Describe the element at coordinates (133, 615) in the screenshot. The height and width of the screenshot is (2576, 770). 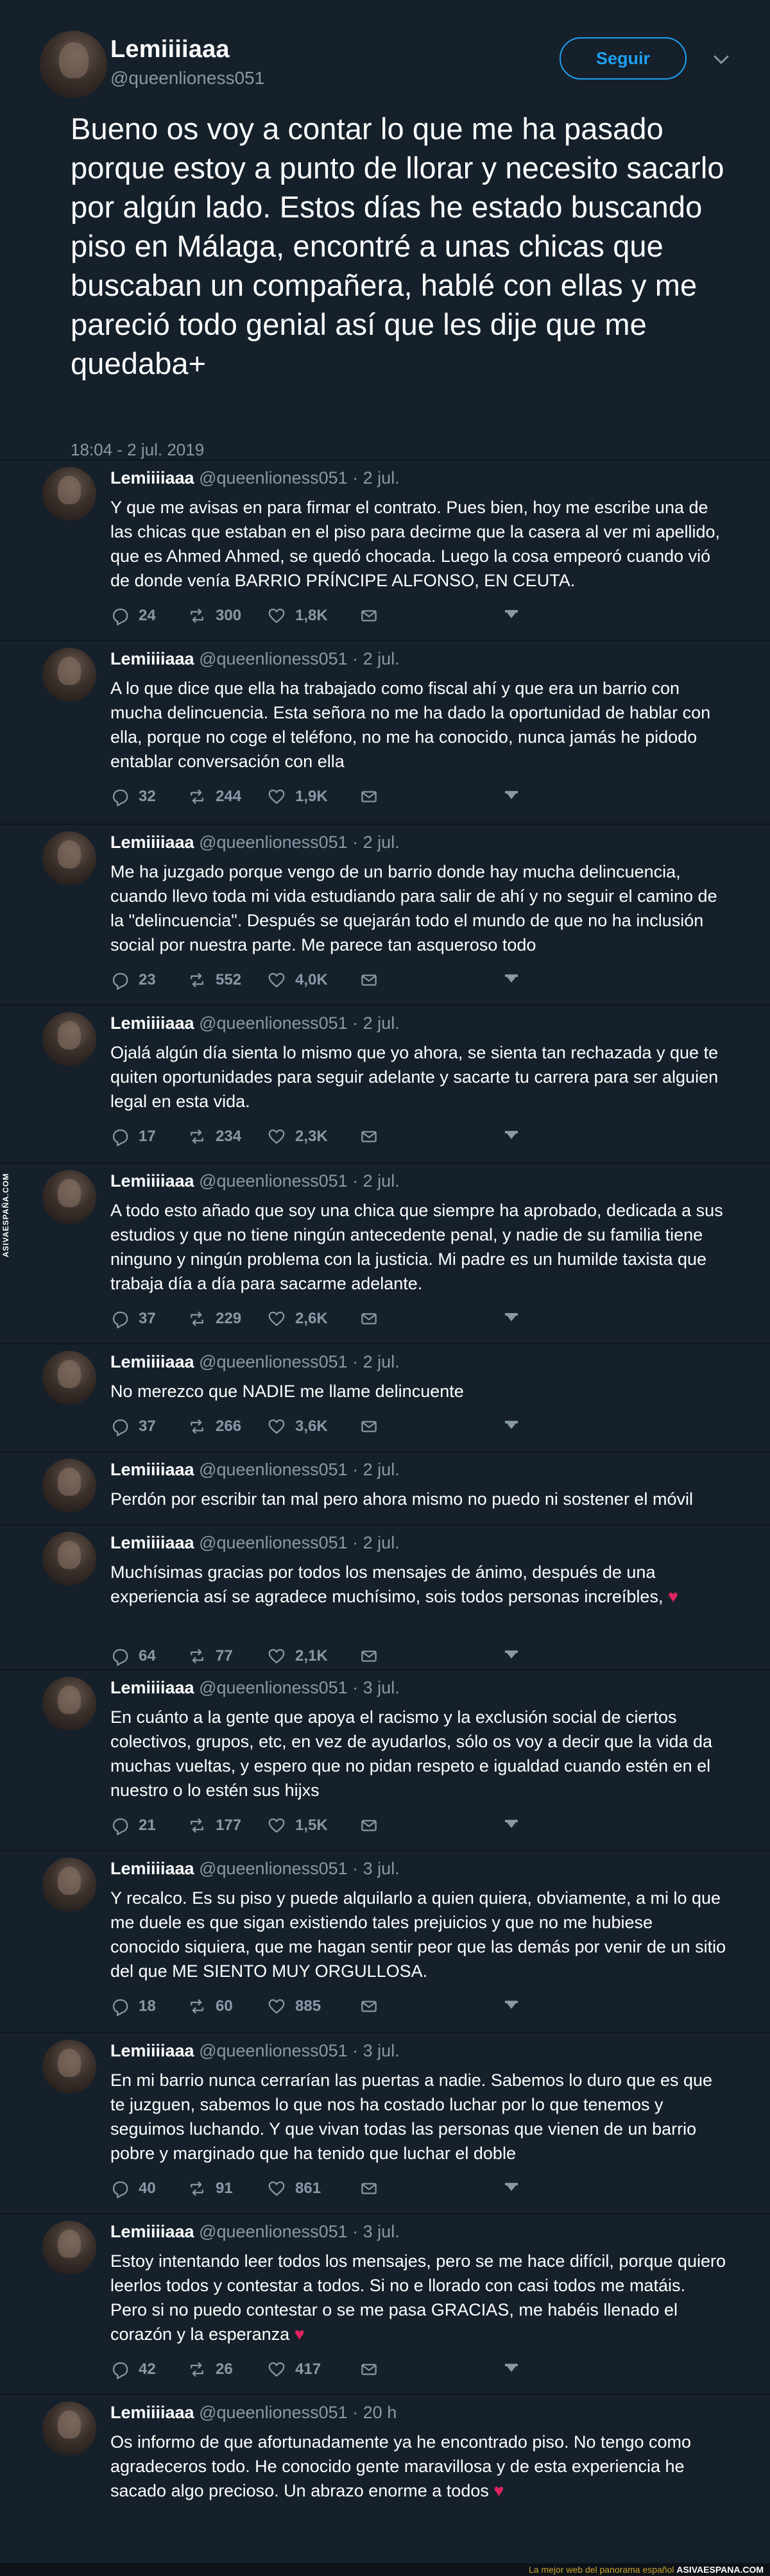
I see `reply-button: 24` at that location.